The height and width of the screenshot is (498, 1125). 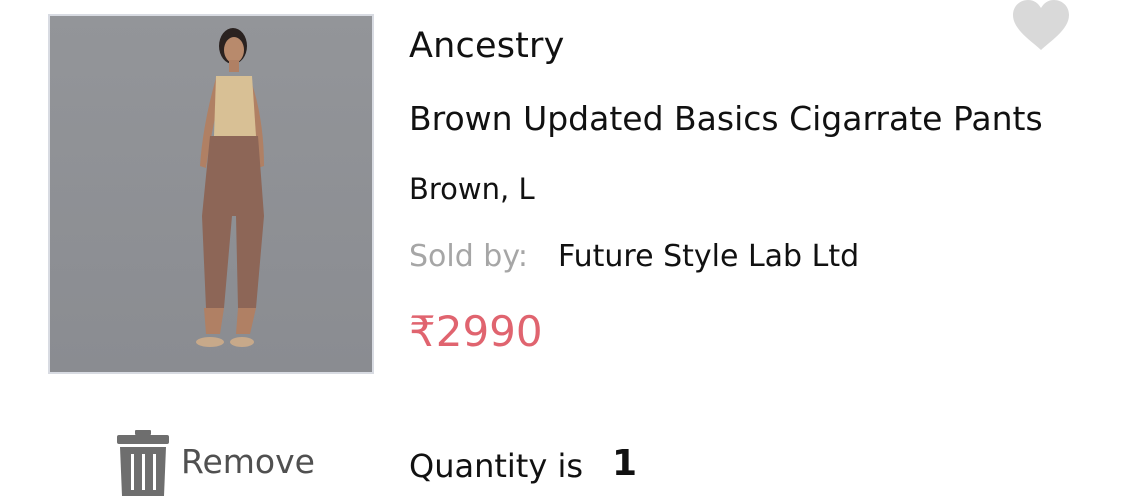 What do you see at coordinates (496, 466) in the screenshot?
I see `quantity-label: Quantity is` at bounding box center [496, 466].